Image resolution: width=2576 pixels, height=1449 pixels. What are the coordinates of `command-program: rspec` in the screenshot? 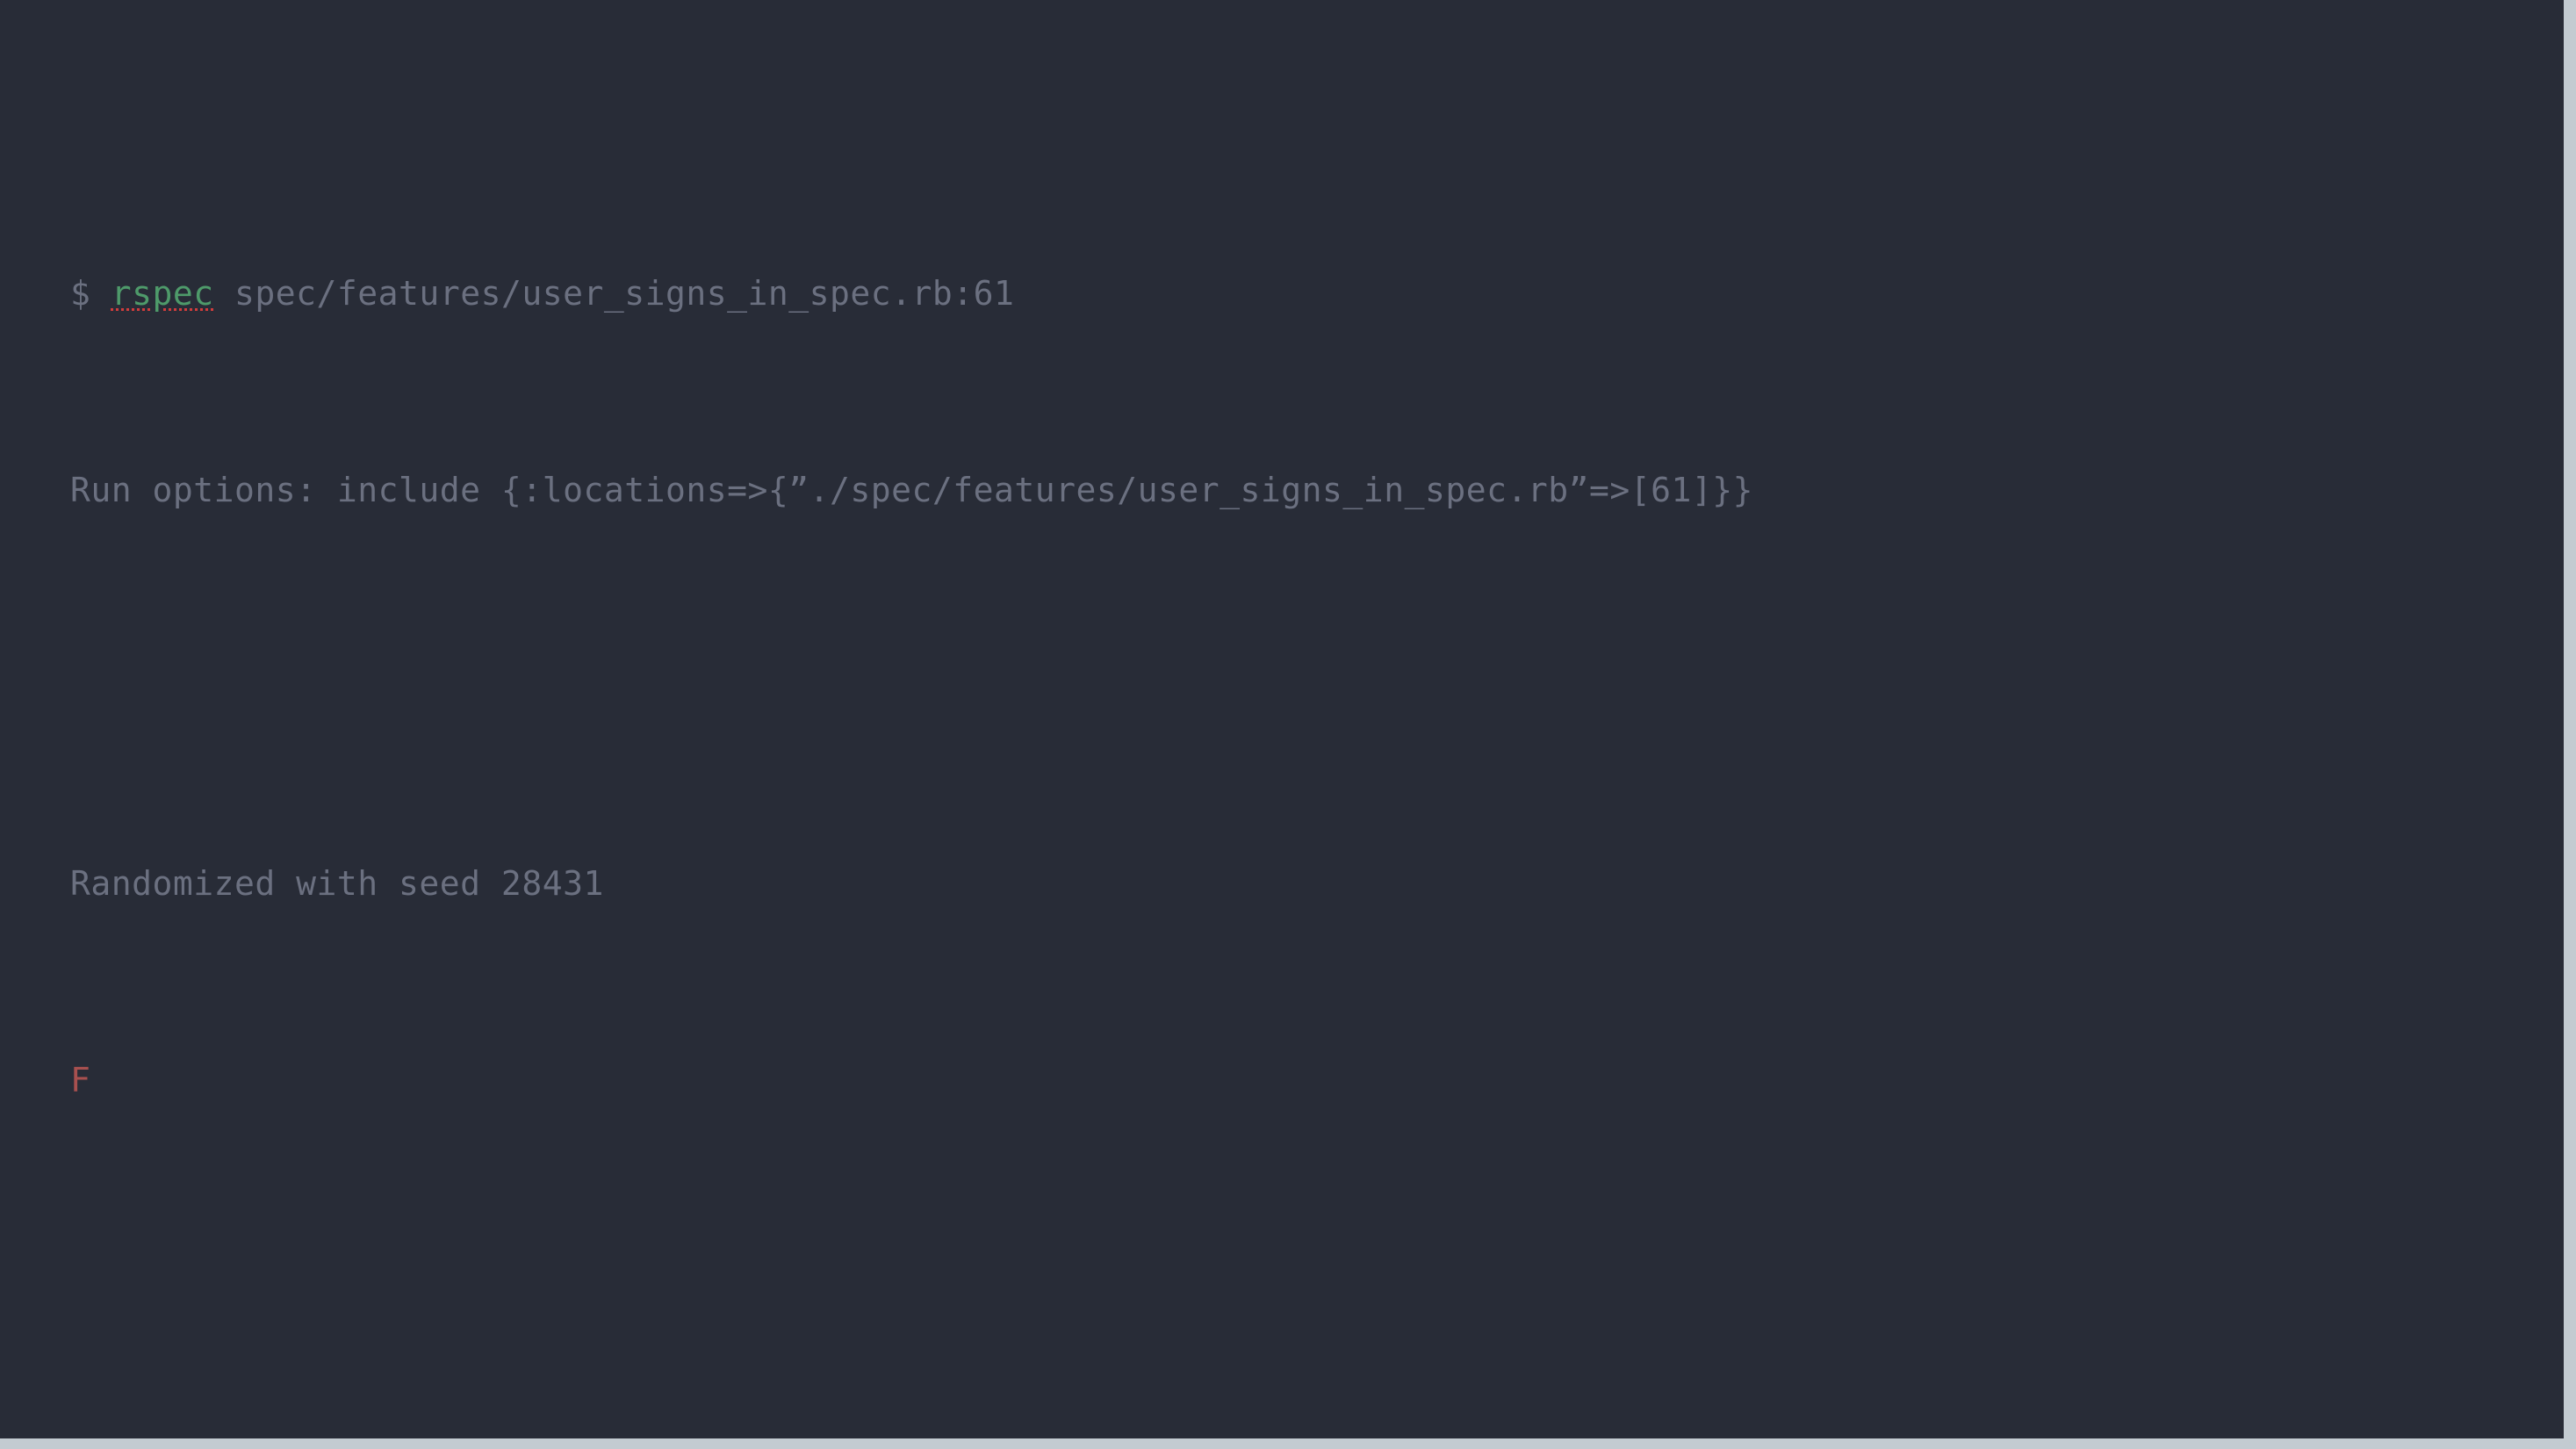 It's located at (162, 293).